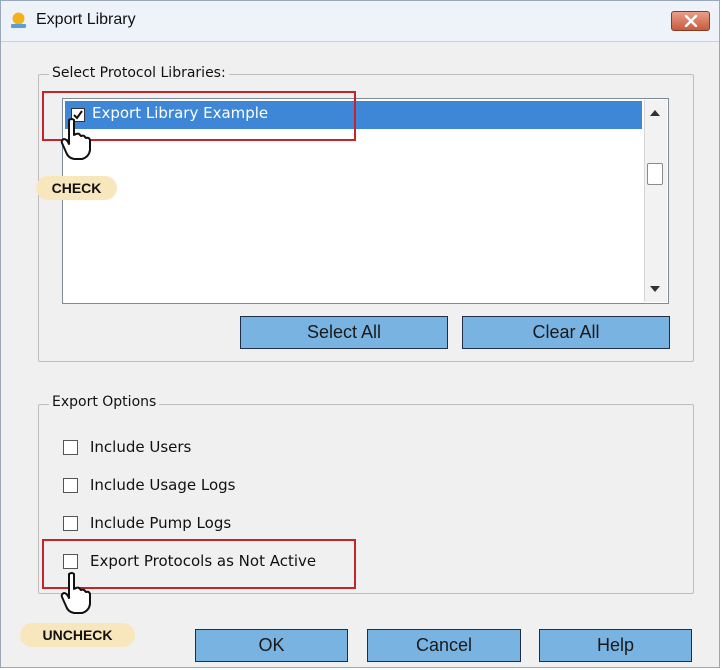  What do you see at coordinates (163, 485) in the screenshot?
I see `include-usage-logs-label: Include Usage Logs` at bounding box center [163, 485].